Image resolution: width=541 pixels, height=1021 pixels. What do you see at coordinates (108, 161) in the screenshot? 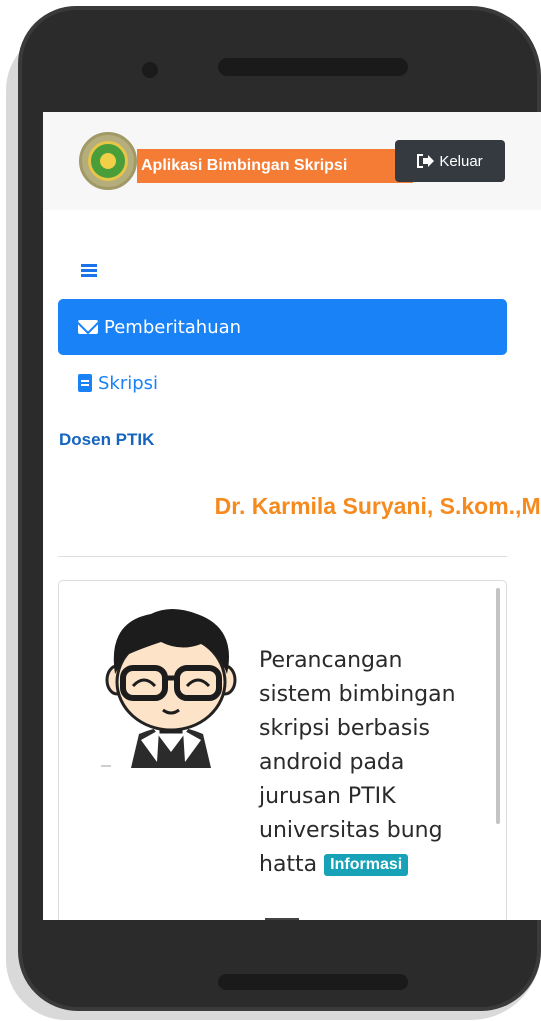
I see `university-seal-icon` at bounding box center [108, 161].